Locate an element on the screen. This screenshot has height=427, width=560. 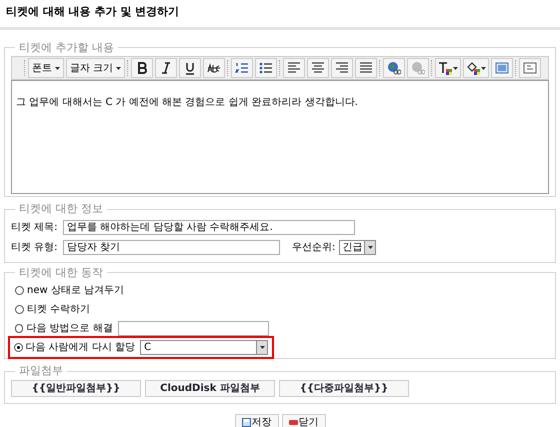
save-icon is located at coordinates (246, 422).